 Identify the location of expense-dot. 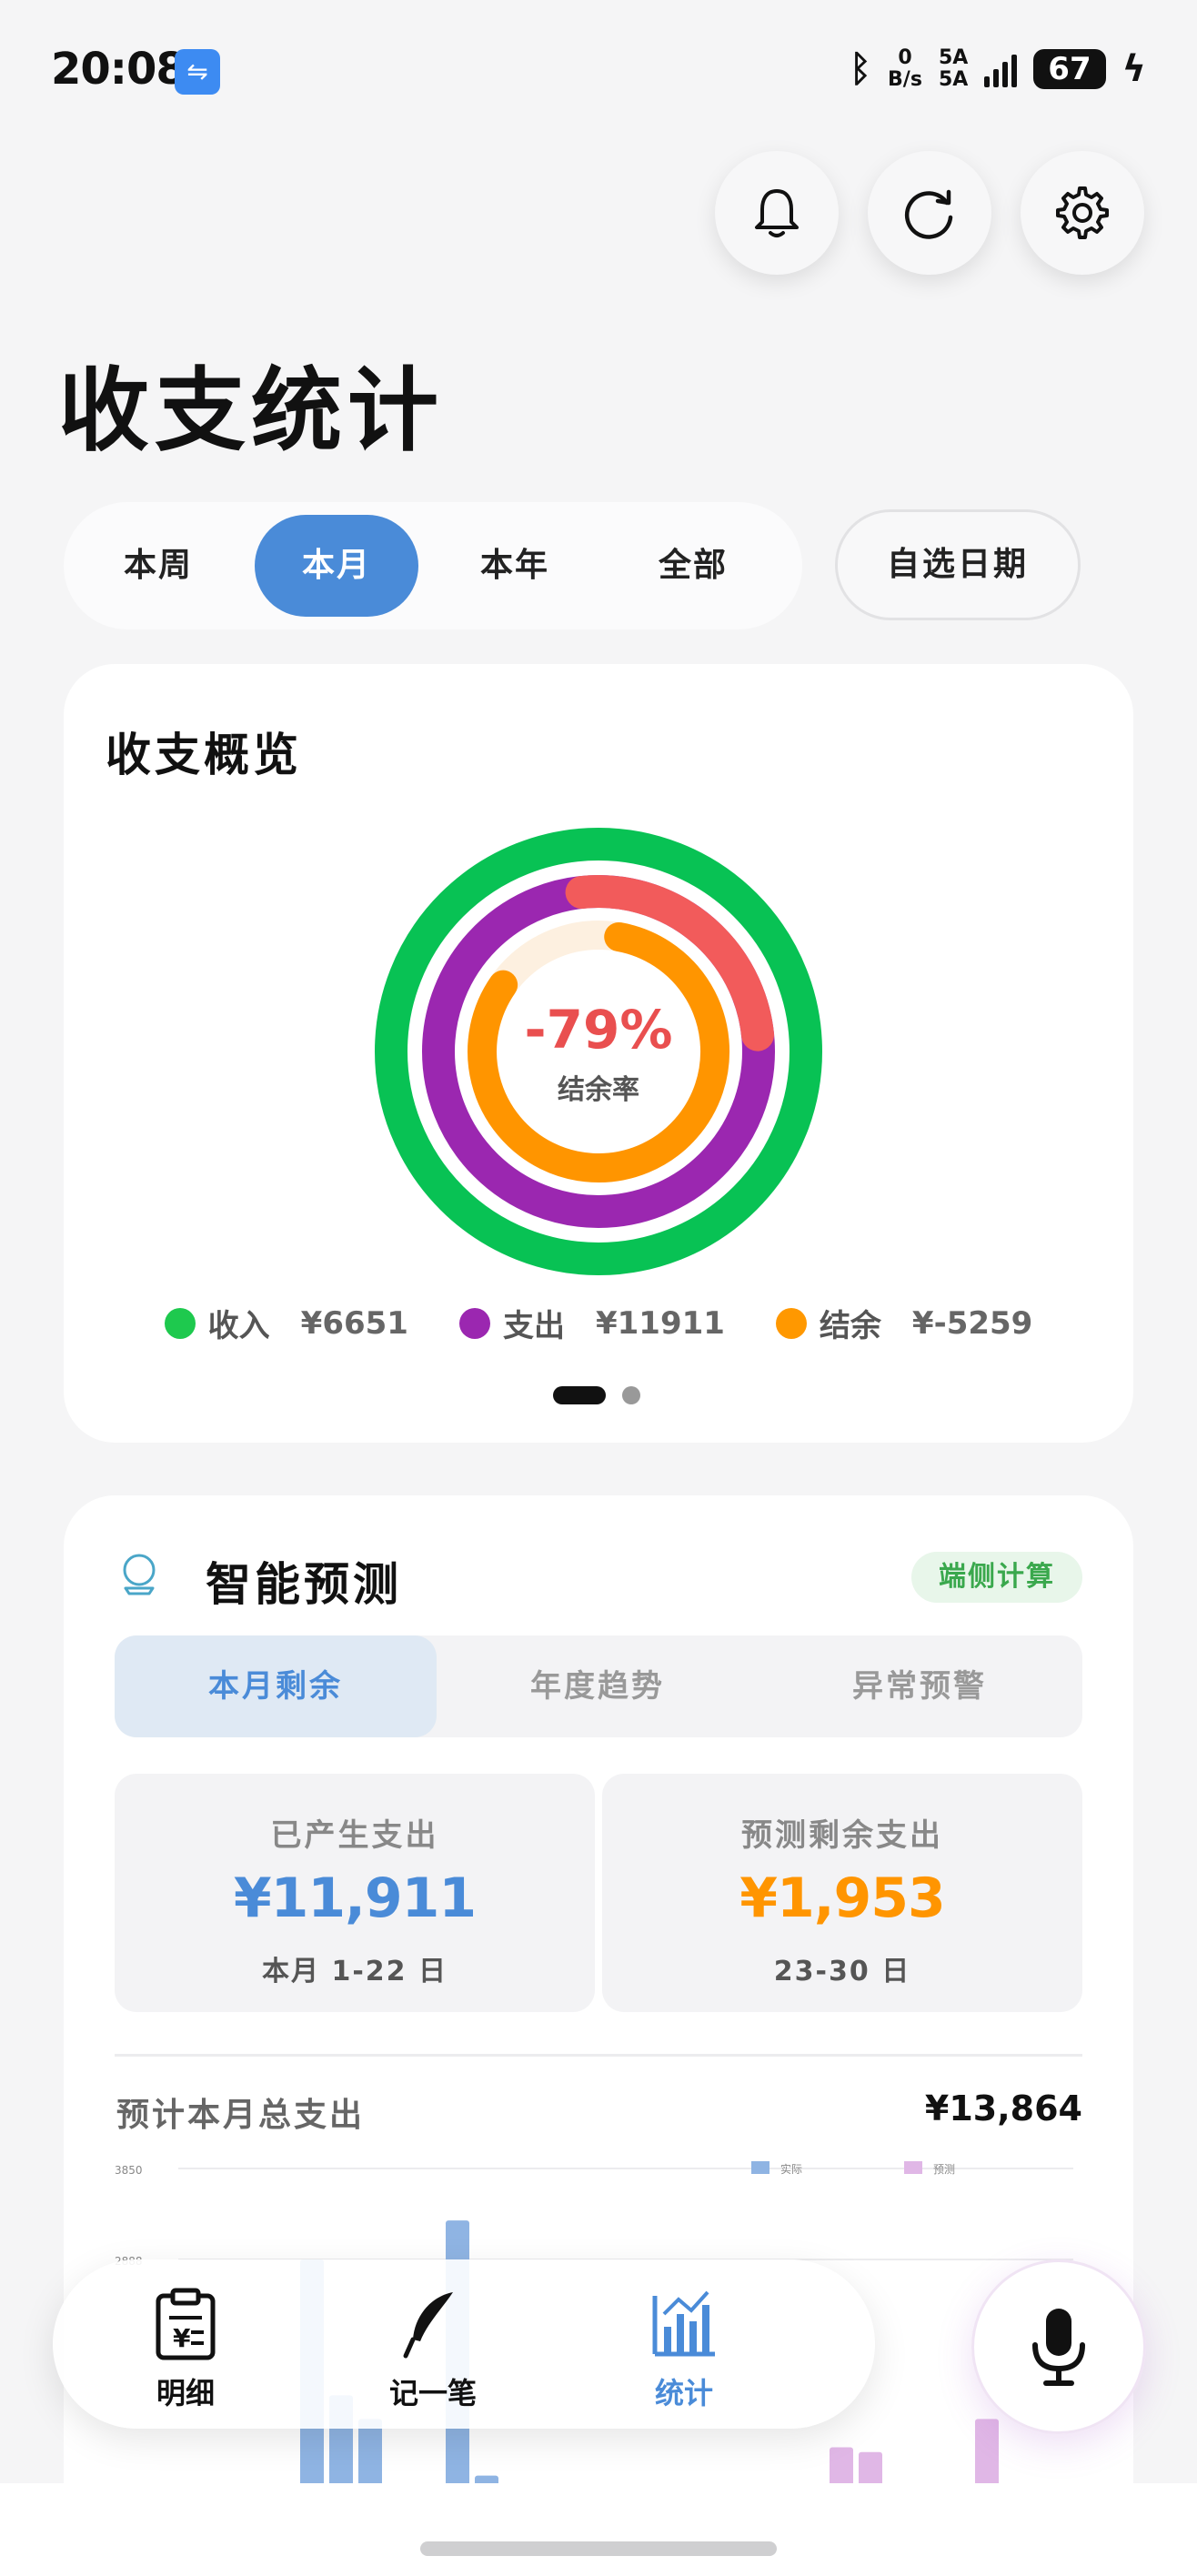
(474, 1323).